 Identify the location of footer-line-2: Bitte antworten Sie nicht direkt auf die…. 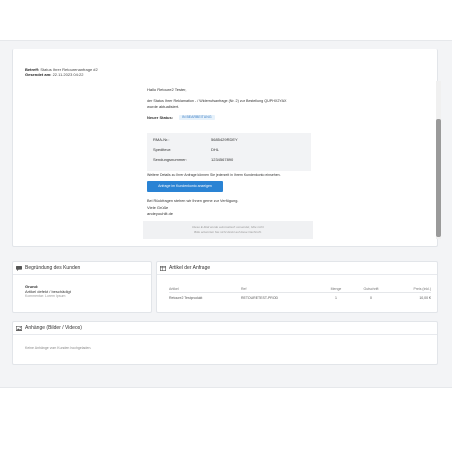
(228, 232).